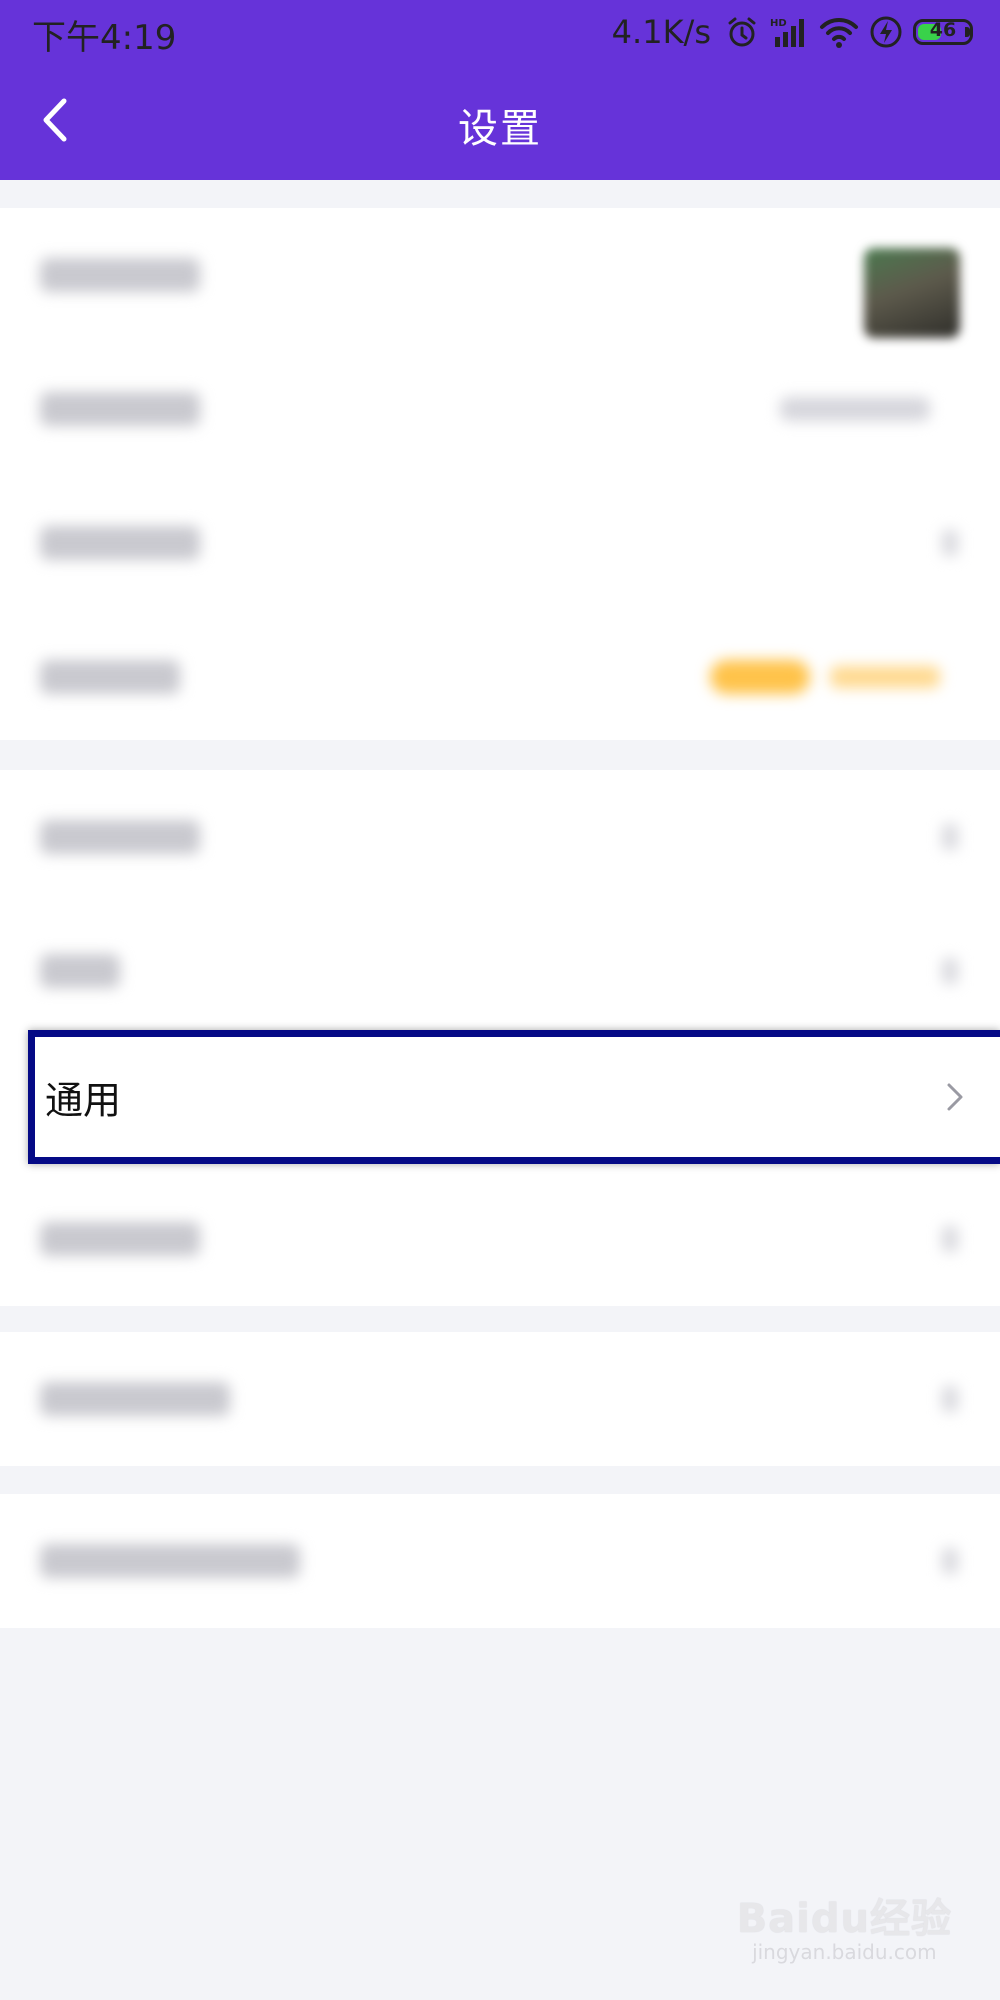  Describe the element at coordinates (778, 23) in the screenshot. I see `svg-text: HD` at that location.